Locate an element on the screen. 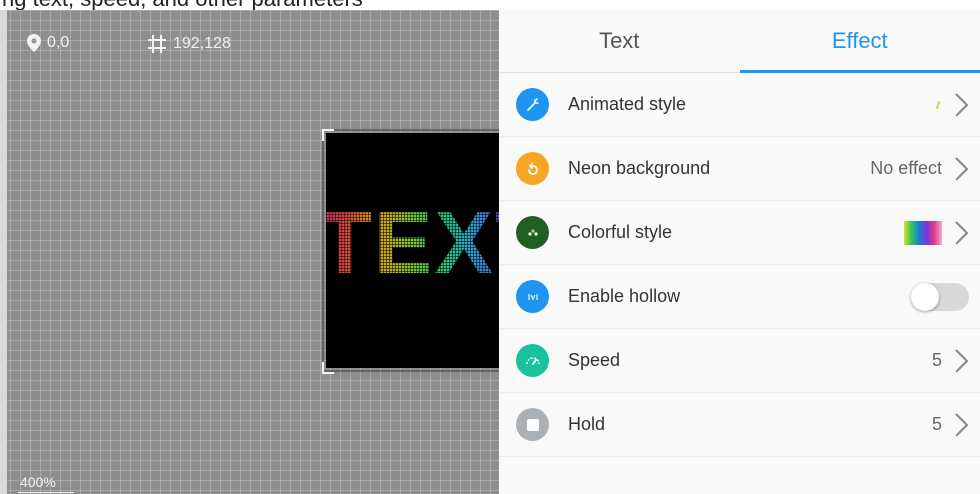 This screenshot has height=494, width=980. zoom-scale-bar is located at coordinates (46, 492).